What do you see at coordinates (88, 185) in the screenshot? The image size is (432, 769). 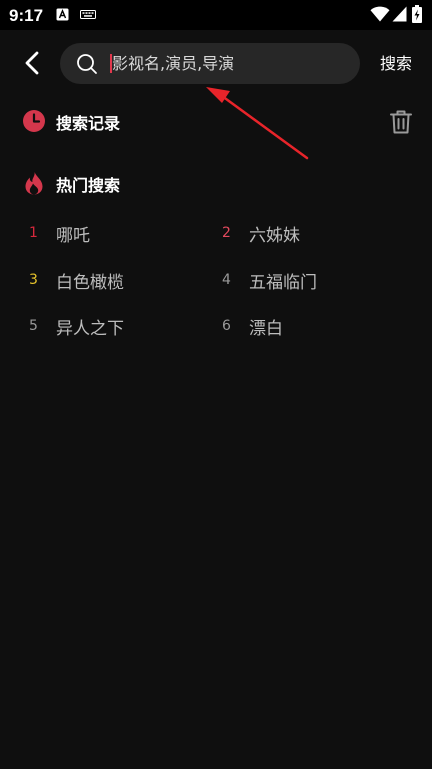 I see `hot-section-title: 热门搜索` at bounding box center [88, 185].